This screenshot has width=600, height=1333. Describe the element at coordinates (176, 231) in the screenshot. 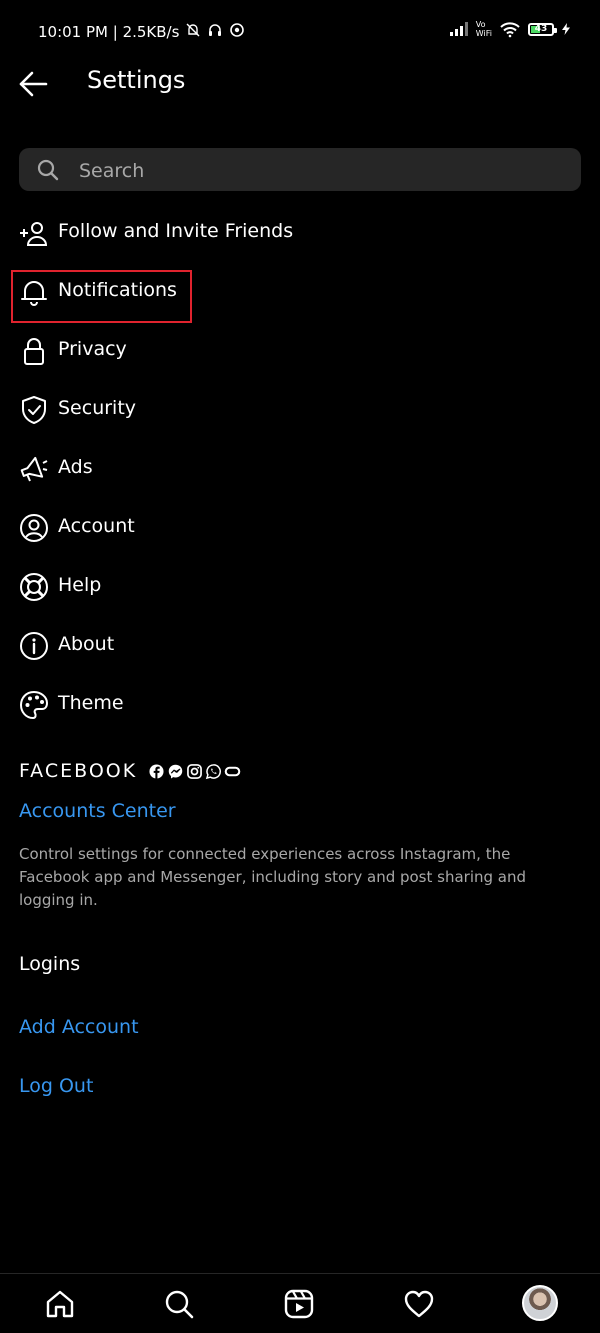

I see `menu-item-label: Follow and Invite Friends` at that location.